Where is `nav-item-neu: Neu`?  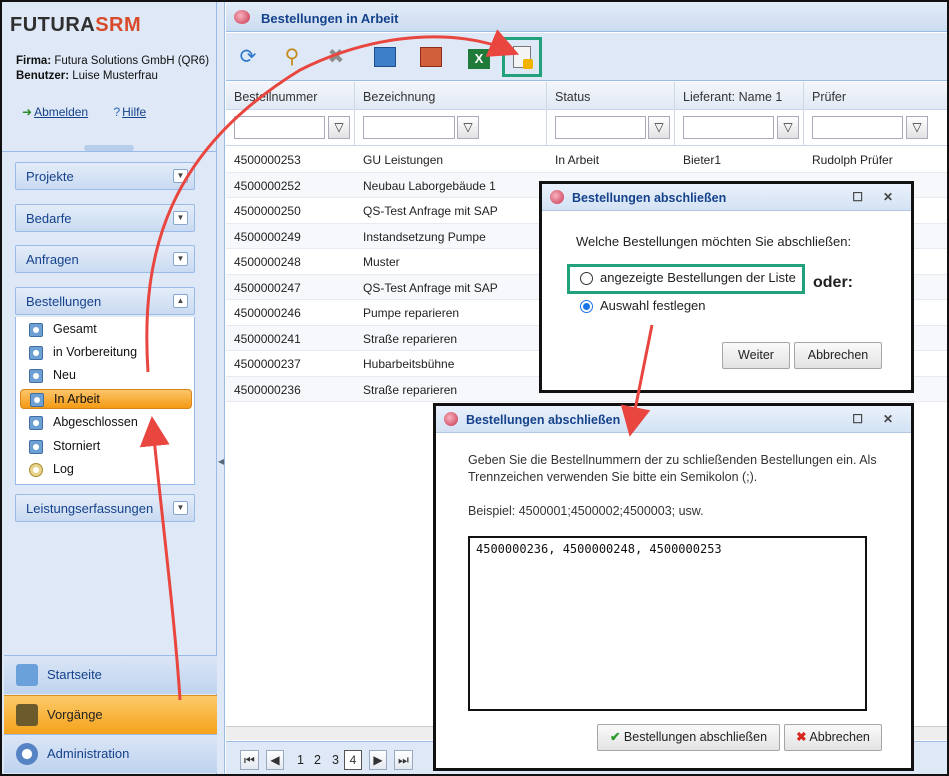
nav-item-neu: Neu is located at coordinates (106, 376).